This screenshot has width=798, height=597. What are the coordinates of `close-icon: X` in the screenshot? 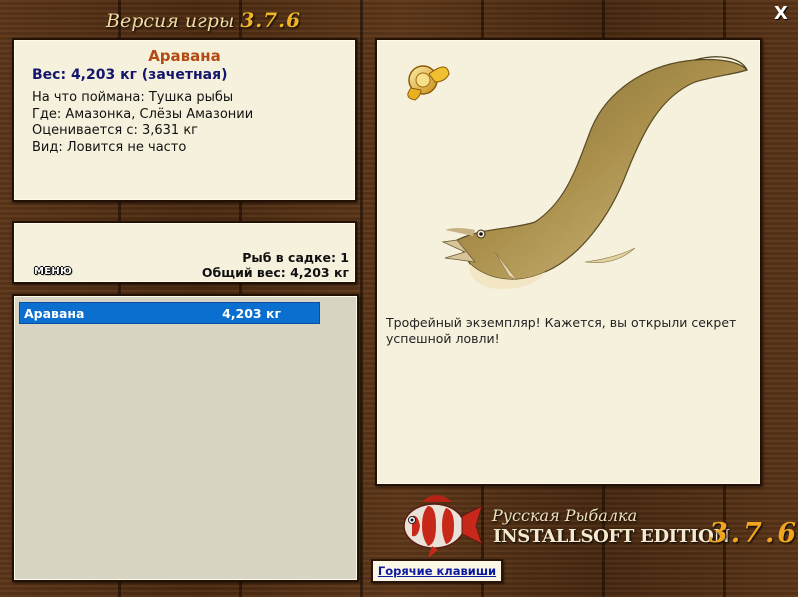 It's located at (781, 13).